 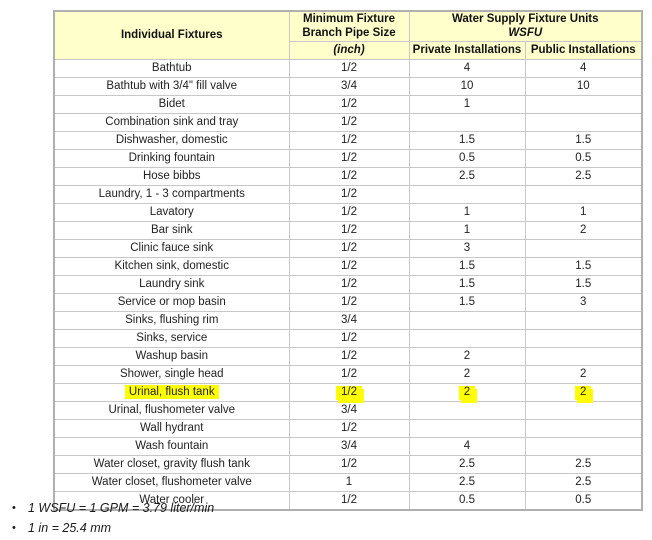 What do you see at coordinates (467, 50) in the screenshot?
I see `column-header-private-installations: Private Installations` at bounding box center [467, 50].